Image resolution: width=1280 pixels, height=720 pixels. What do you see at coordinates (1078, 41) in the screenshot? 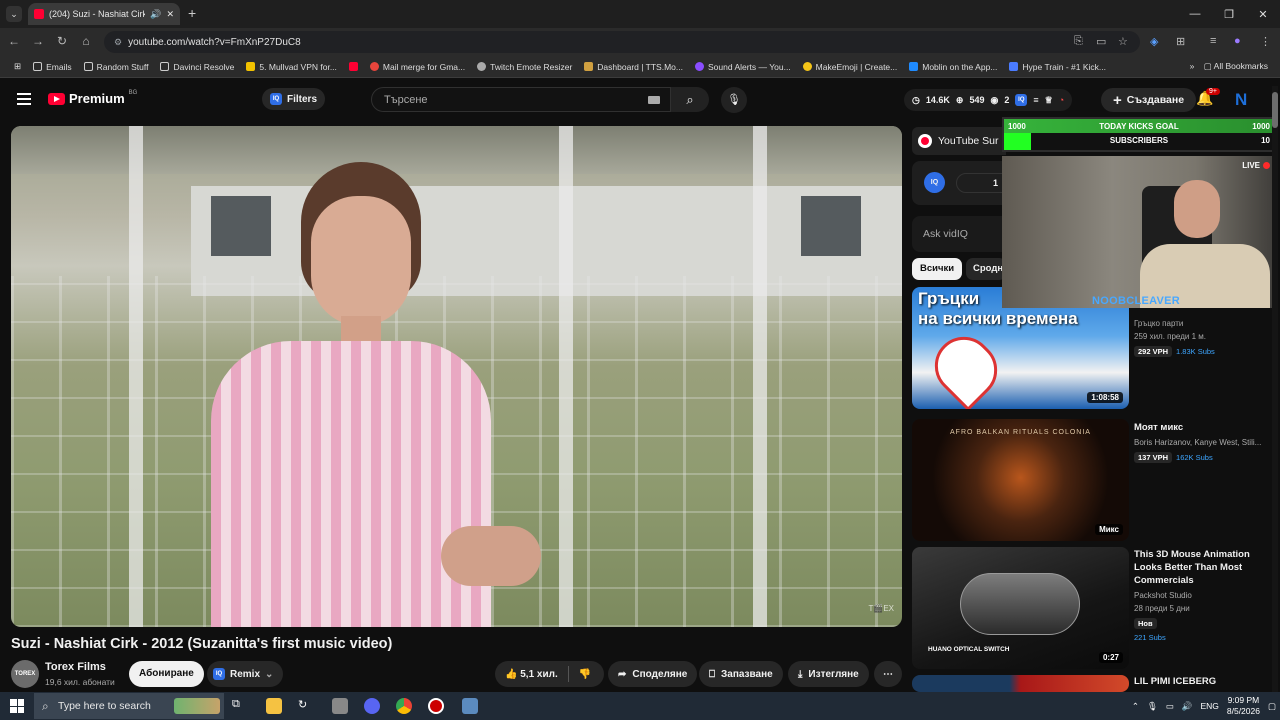
I see `translate-icon: ⎘` at bounding box center [1078, 41].